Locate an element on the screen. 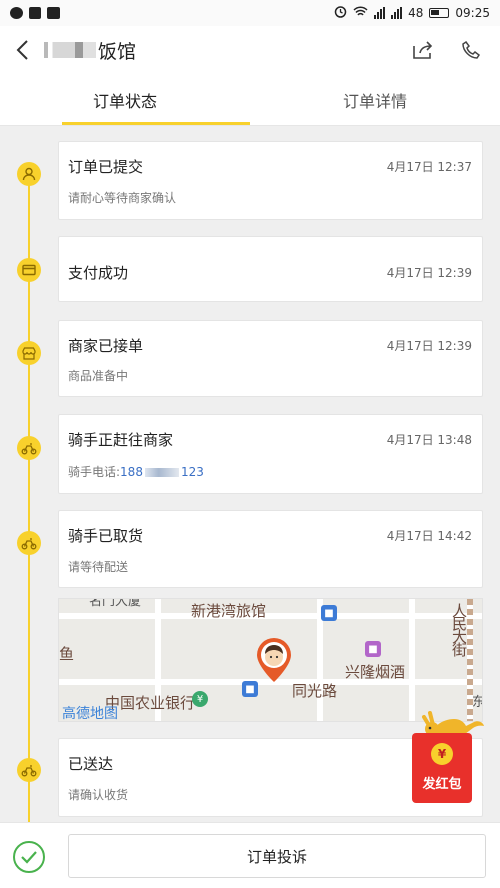  tab-bar: 订单状态 订单详情 is located at coordinates (250, 100).